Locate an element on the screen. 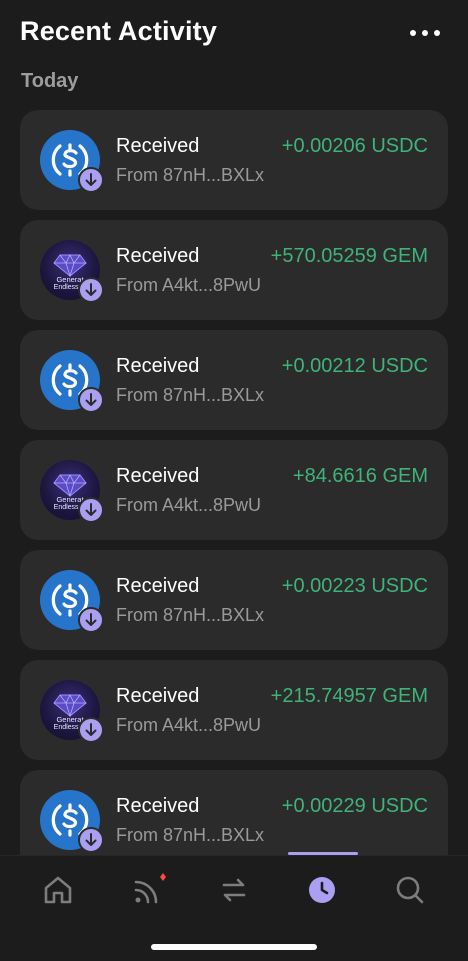  tab-search is located at coordinates (410, 890).